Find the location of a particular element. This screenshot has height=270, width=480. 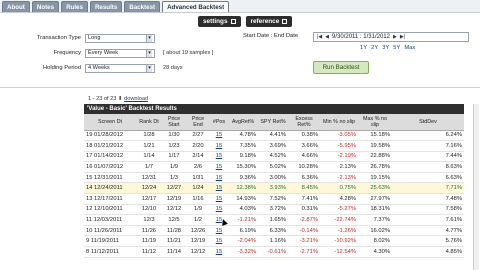

first-page-icon: |◀ is located at coordinates (319, 37).